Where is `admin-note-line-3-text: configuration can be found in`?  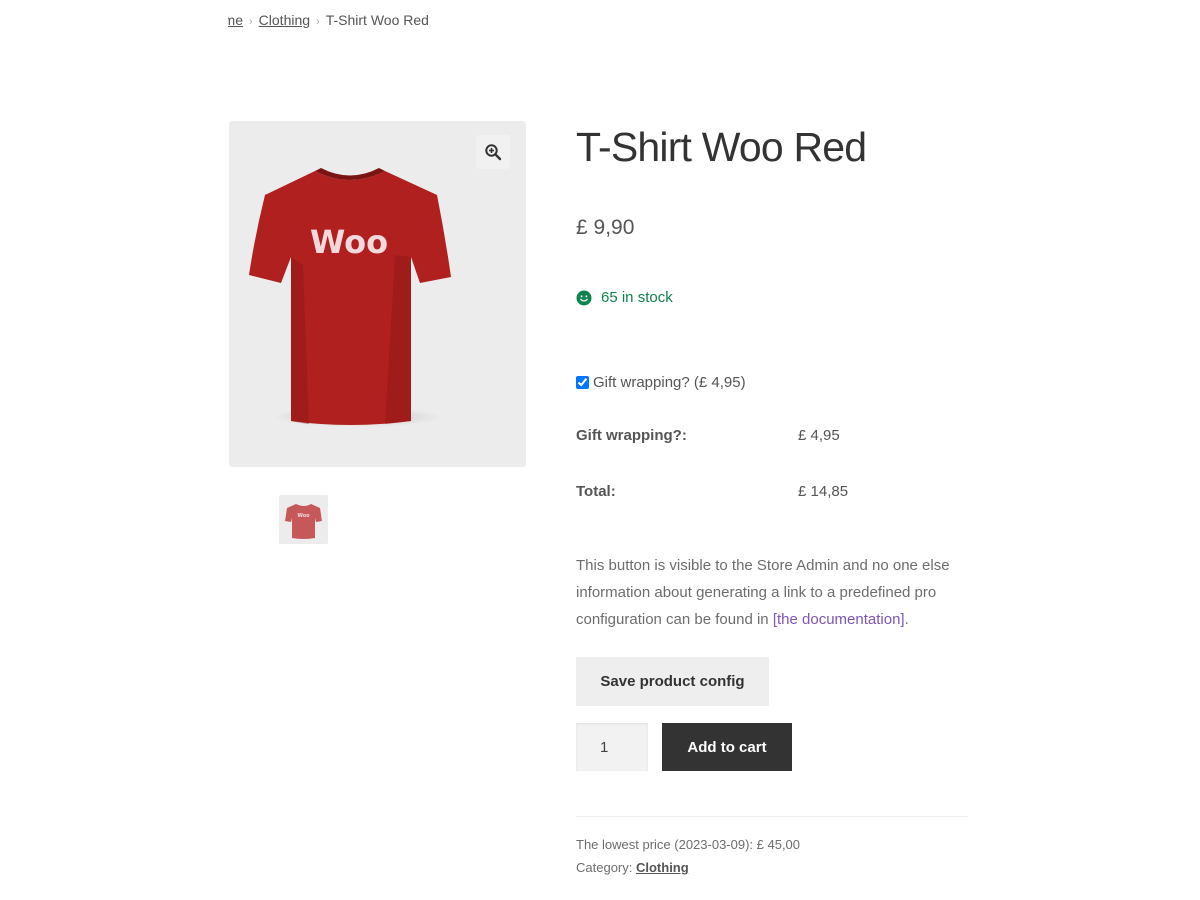
admin-note-line-3-text: configuration can be found in is located at coordinates (674, 619).